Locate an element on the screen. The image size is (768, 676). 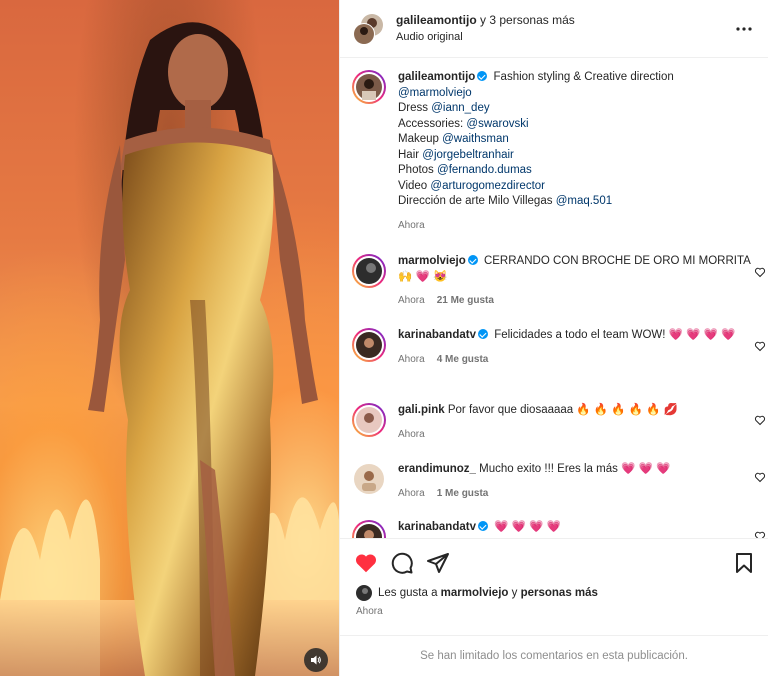
comment-username: marmolviejo is located at coordinates (432, 261).